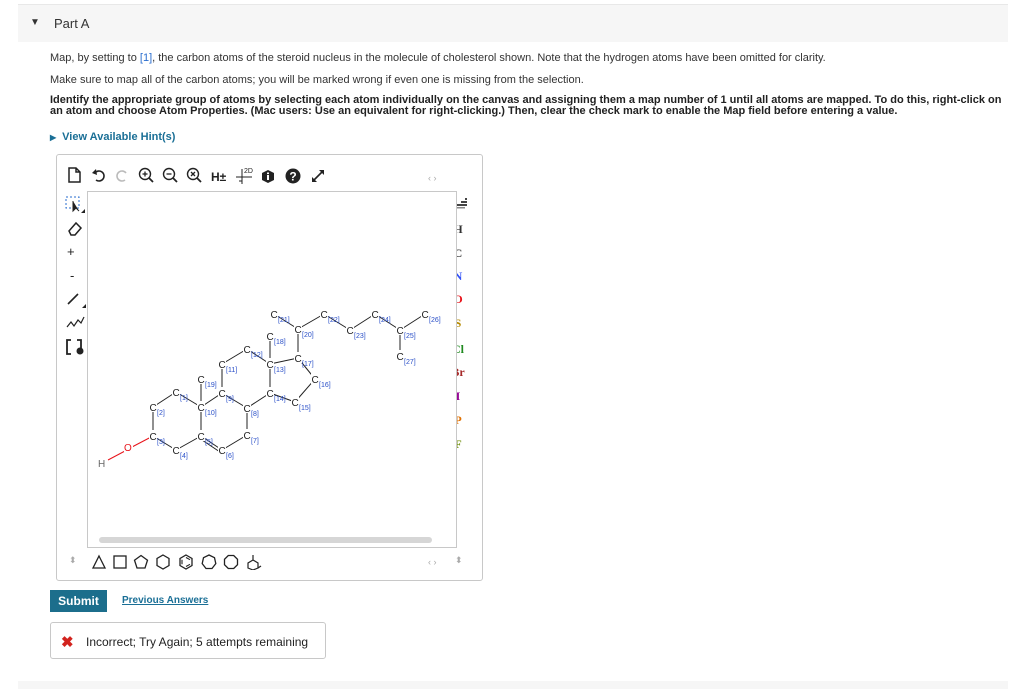  What do you see at coordinates (218, 177) in the screenshot?
I see `hydrogen-toggle-icon: H±` at bounding box center [218, 177].